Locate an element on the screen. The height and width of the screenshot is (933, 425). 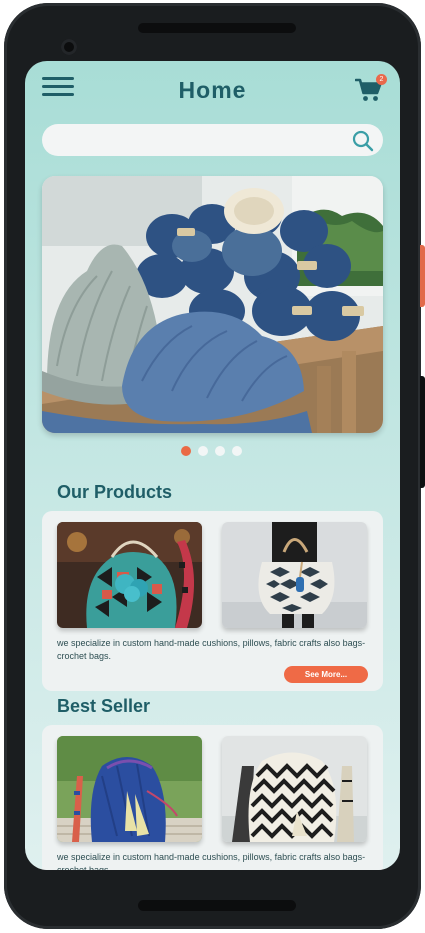
search-icon is located at coordinates (363, 141).